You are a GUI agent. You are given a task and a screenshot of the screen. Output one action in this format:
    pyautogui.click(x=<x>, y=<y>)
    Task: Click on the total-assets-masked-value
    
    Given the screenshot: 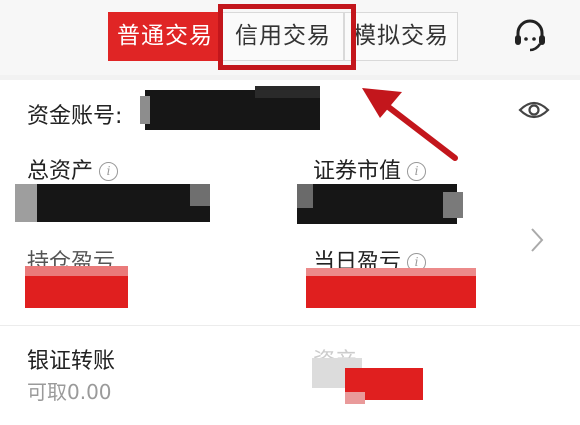 What is the action you would take?
    pyautogui.click(x=112, y=203)
    